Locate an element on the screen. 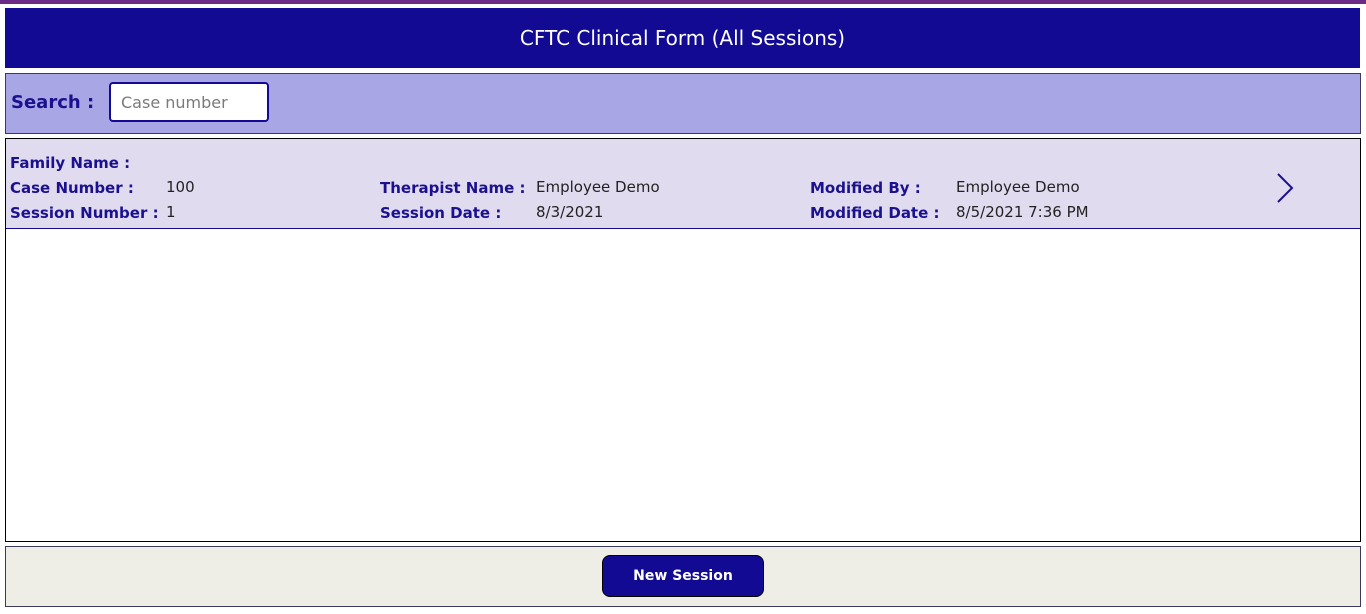  session-number-label: Session Number : is located at coordinates (84, 213).